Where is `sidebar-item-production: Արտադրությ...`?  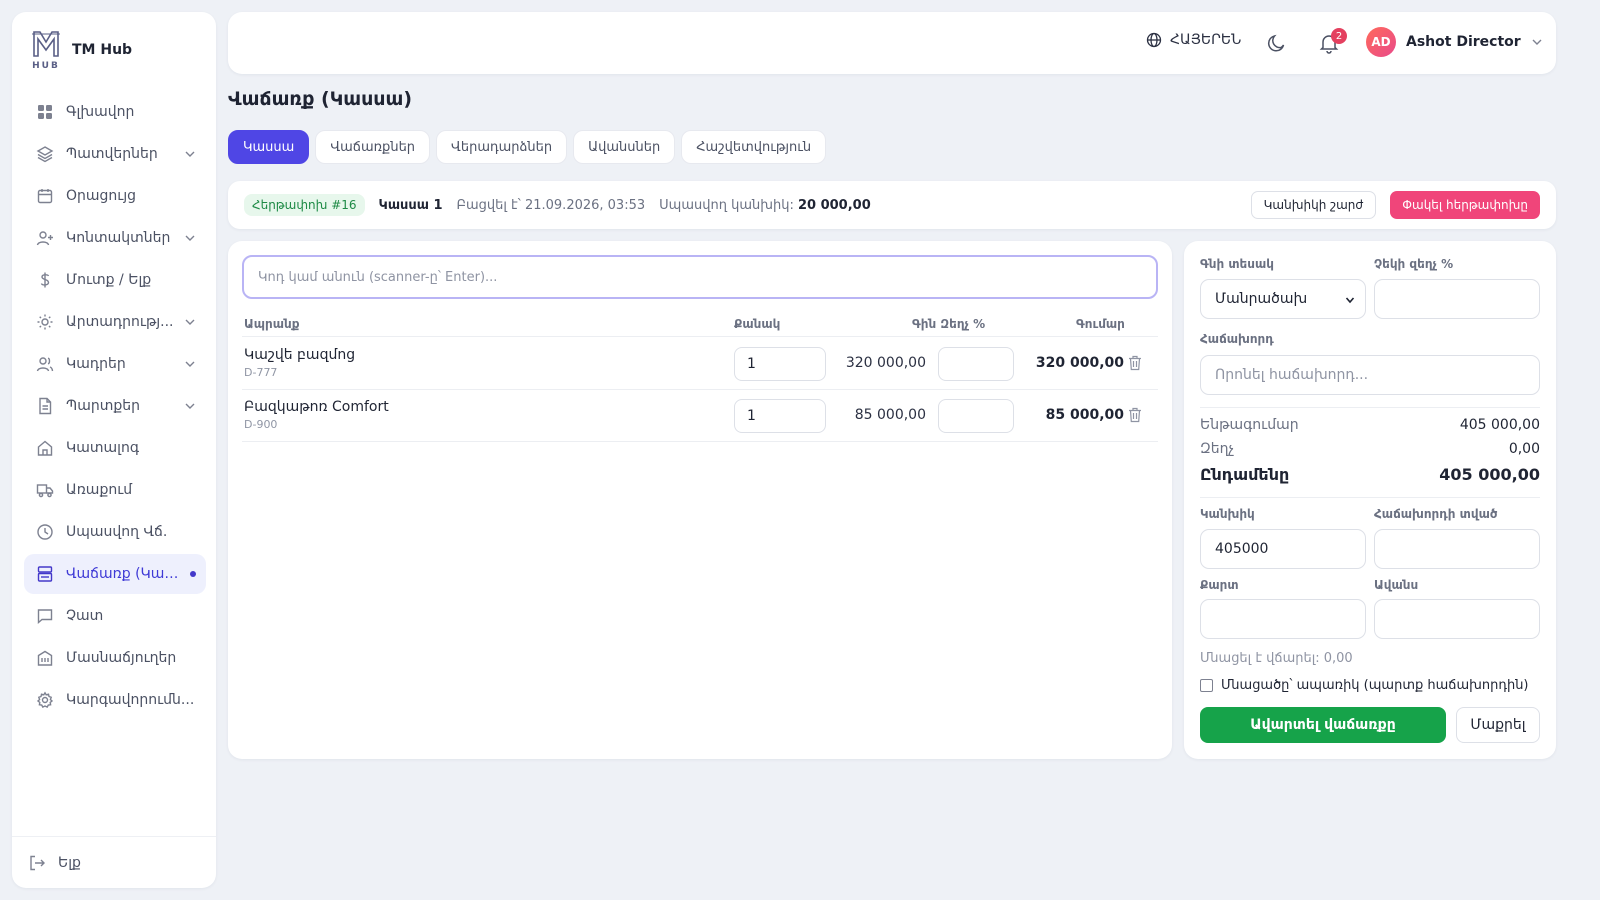 sidebar-item-production: Արտադրությ... is located at coordinates (115, 322).